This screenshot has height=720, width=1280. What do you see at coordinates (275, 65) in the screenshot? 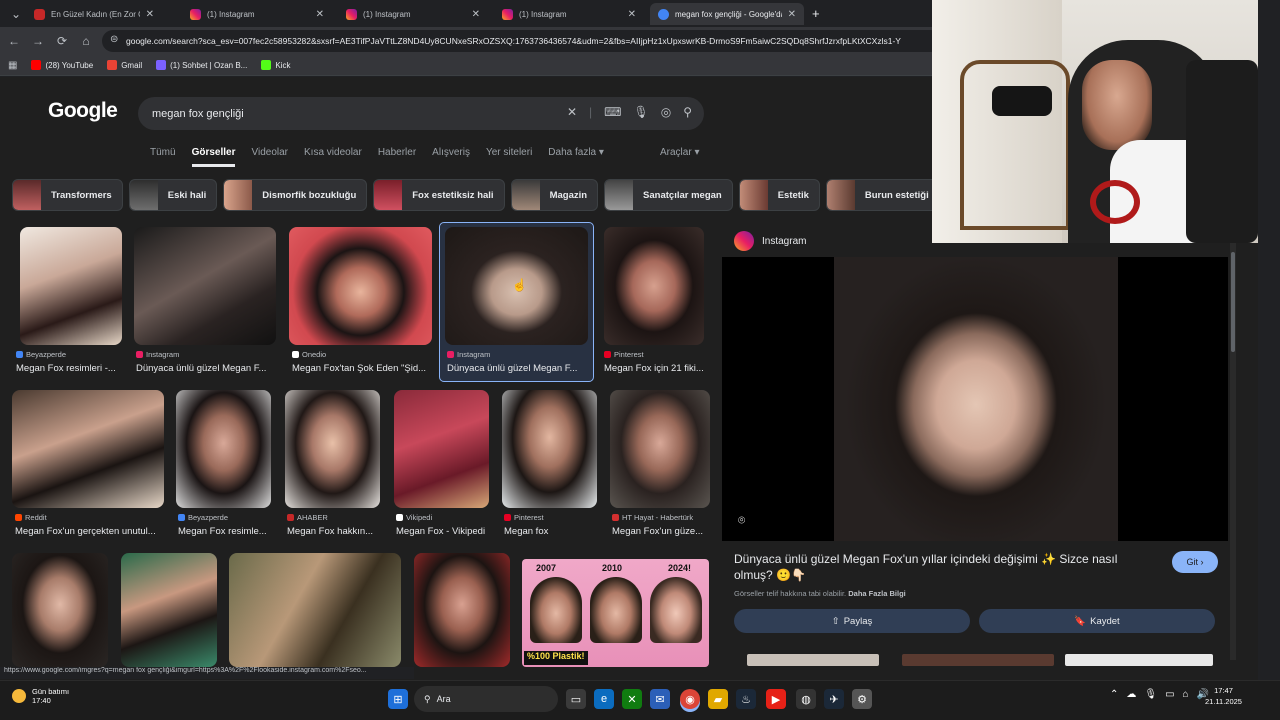
I see `bookmark-kick: Kick` at bounding box center [275, 65].